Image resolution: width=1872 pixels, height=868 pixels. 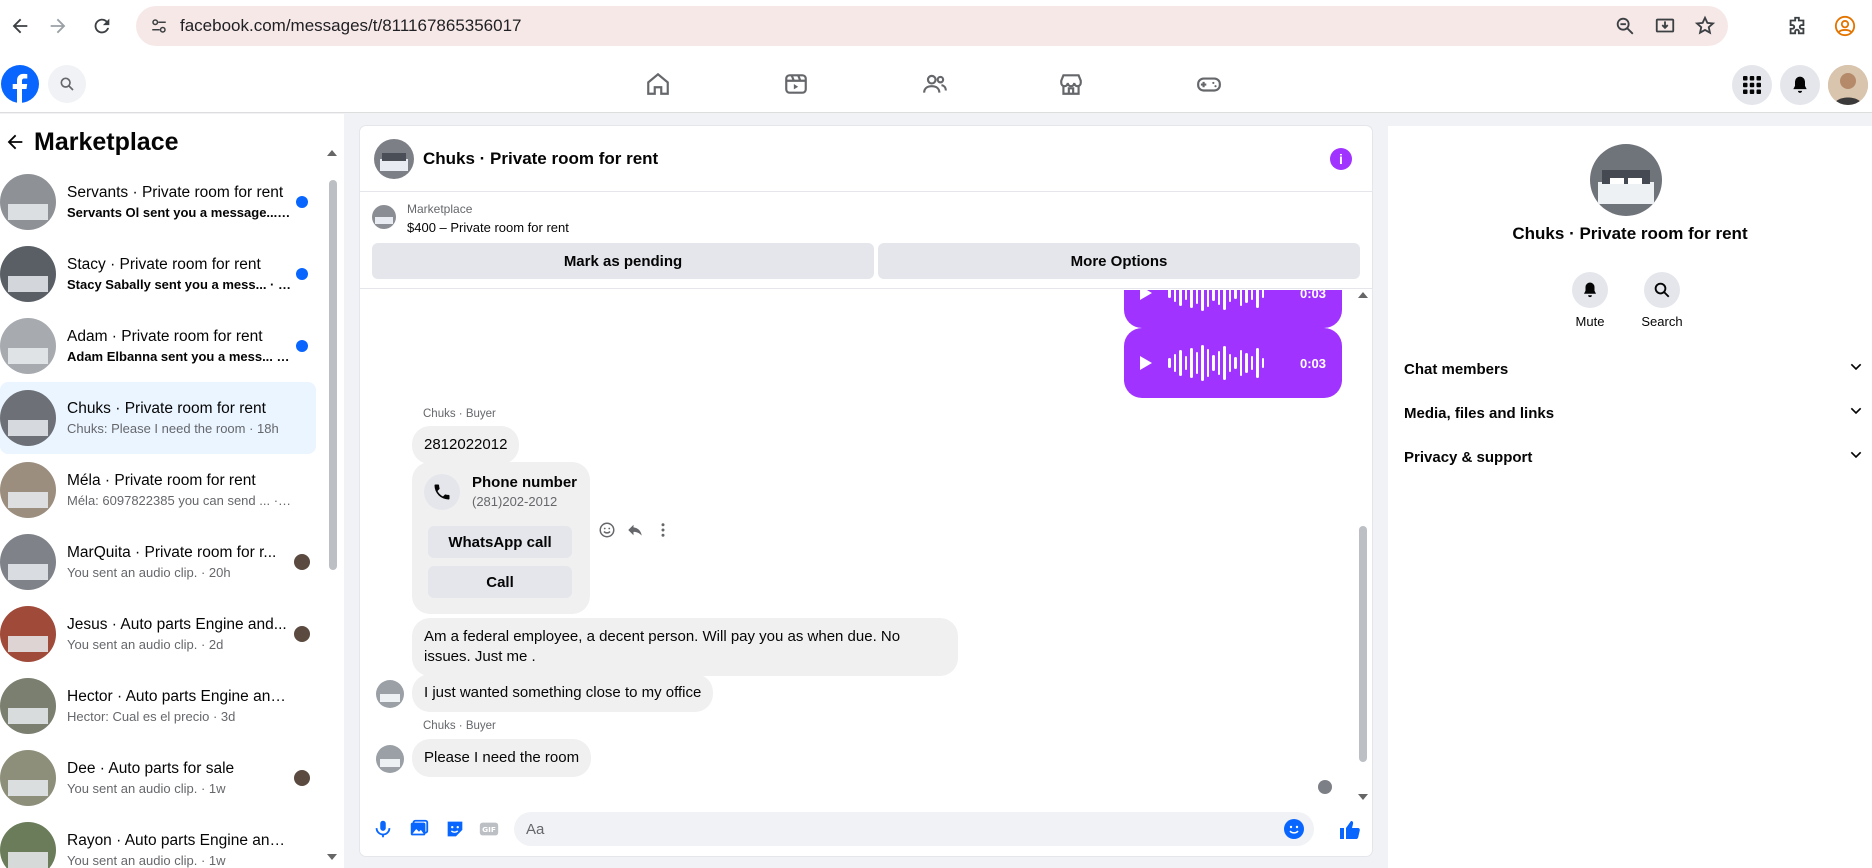 What do you see at coordinates (102, 26) in the screenshot?
I see `reload-icon` at bounding box center [102, 26].